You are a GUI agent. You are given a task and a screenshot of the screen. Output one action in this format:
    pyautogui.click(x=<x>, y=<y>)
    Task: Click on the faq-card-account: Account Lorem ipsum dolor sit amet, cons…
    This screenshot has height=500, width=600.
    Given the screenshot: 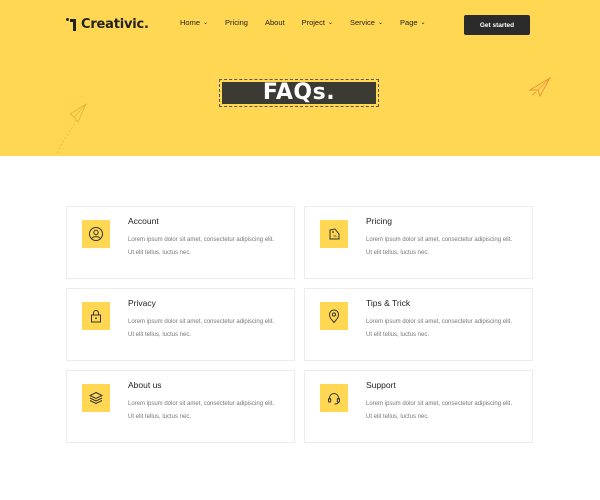 What is the action you would take?
    pyautogui.click(x=180, y=242)
    